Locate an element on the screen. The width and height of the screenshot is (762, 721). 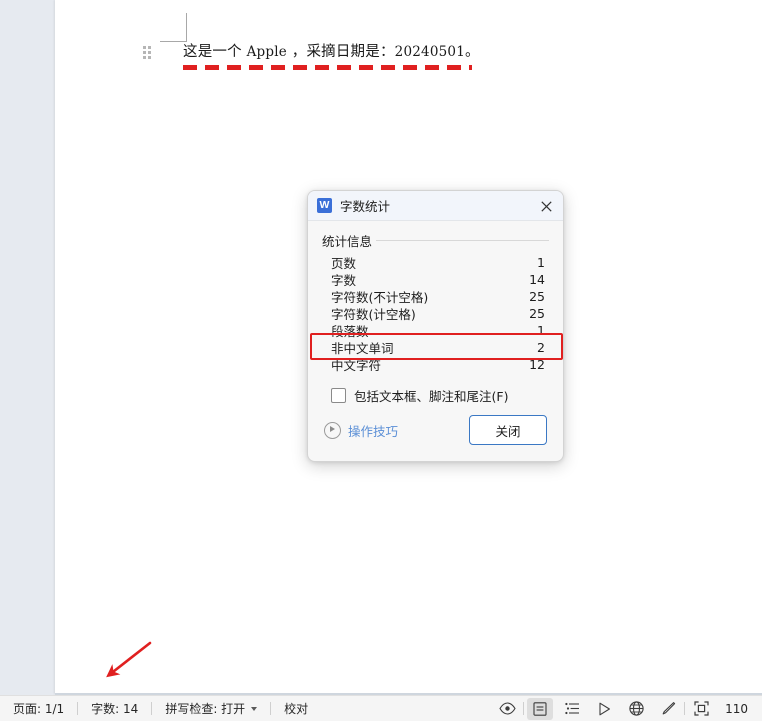
stat-value: 12 is located at coordinates (537, 364).